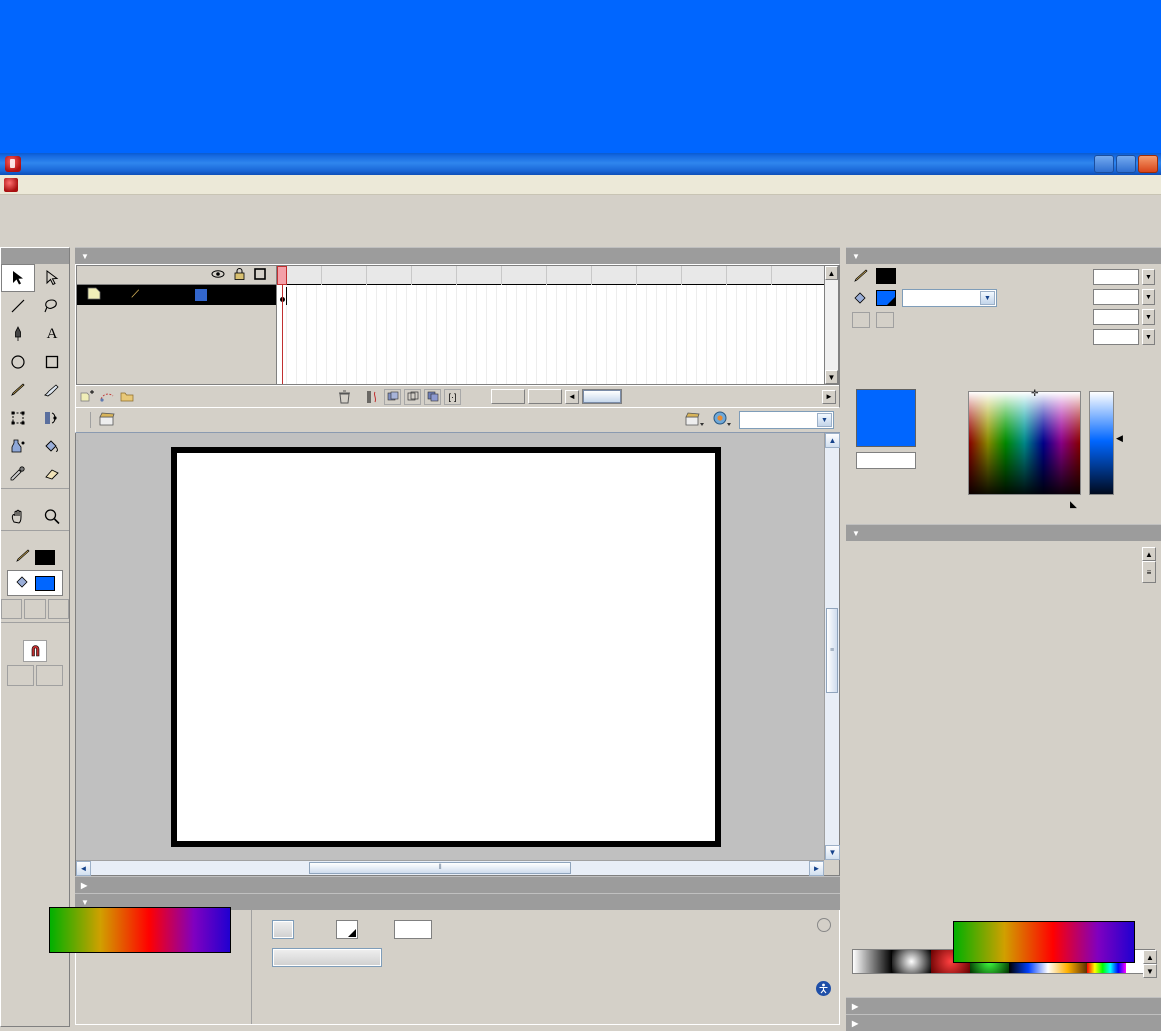  What do you see at coordinates (18, 390) in the screenshot?
I see `pencil-tool` at bounding box center [18, 390].